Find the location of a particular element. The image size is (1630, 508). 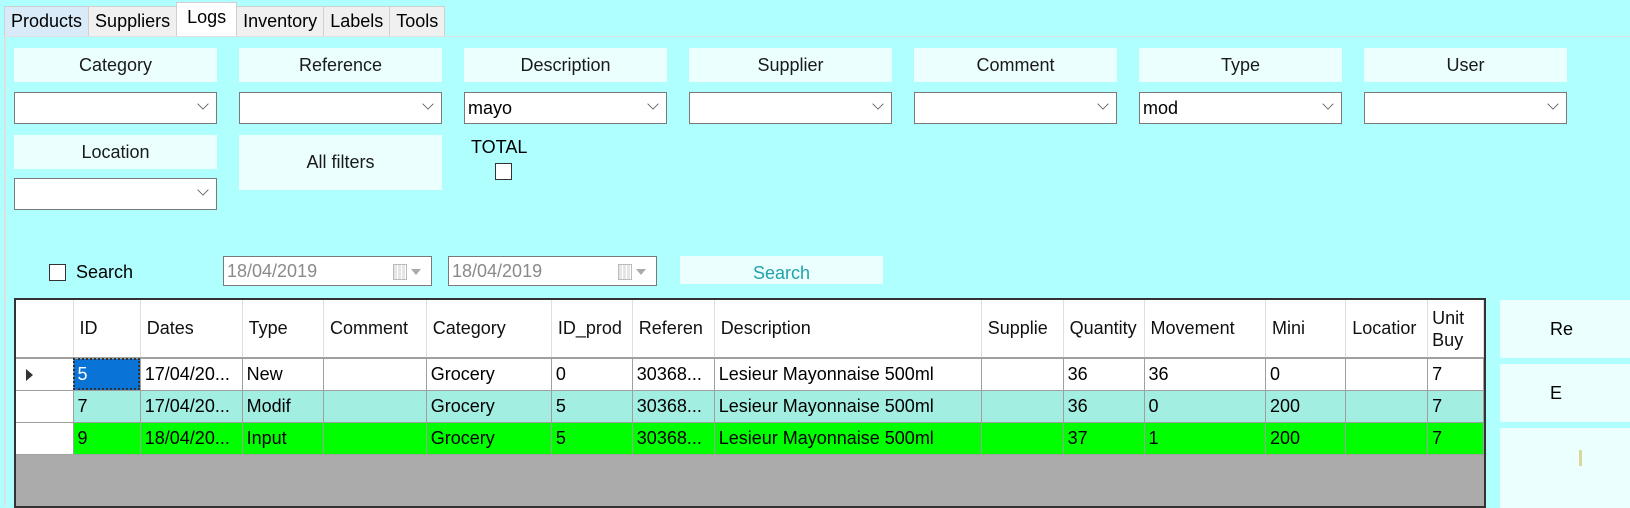

date-to-picker: 18/04/2019 is located at coordinates (552, 271).